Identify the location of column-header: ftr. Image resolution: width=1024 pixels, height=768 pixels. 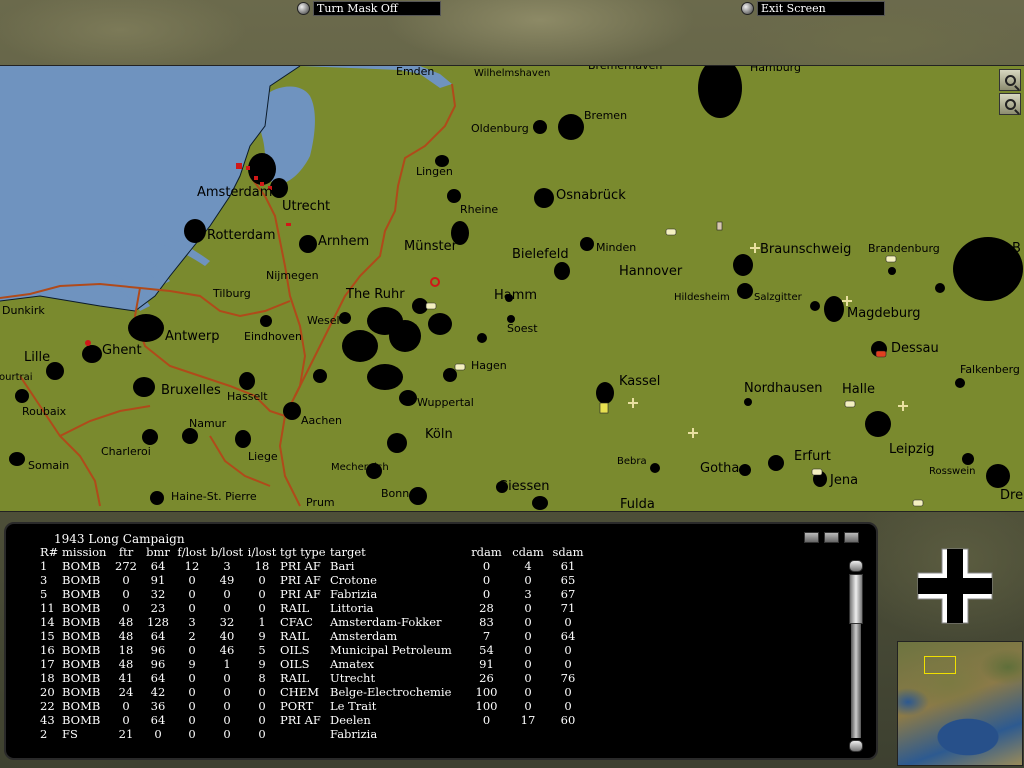
(126, 552).